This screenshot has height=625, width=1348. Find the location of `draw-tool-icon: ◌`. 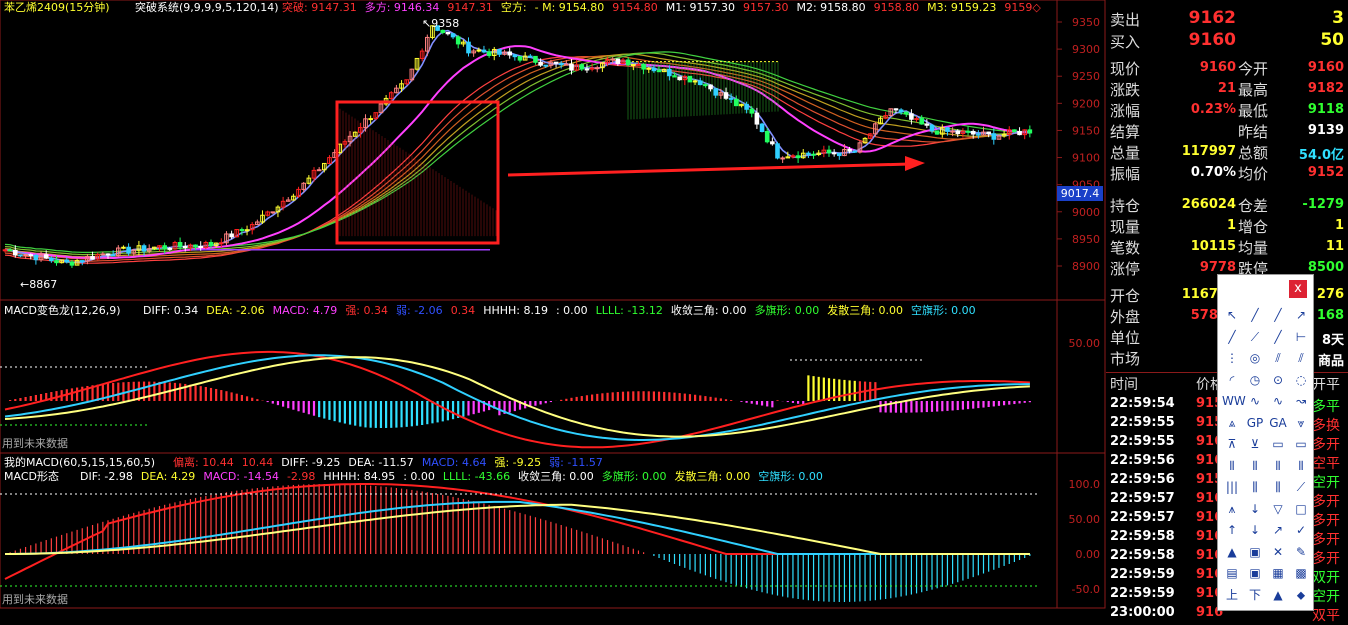

draw-tool-icon: ◌ is located at coordinates (1301, 380).